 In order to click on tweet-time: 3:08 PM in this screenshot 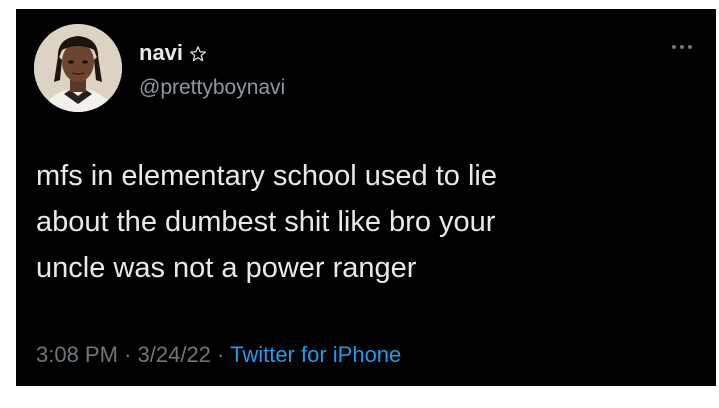, I will do `click(77, 354)`.